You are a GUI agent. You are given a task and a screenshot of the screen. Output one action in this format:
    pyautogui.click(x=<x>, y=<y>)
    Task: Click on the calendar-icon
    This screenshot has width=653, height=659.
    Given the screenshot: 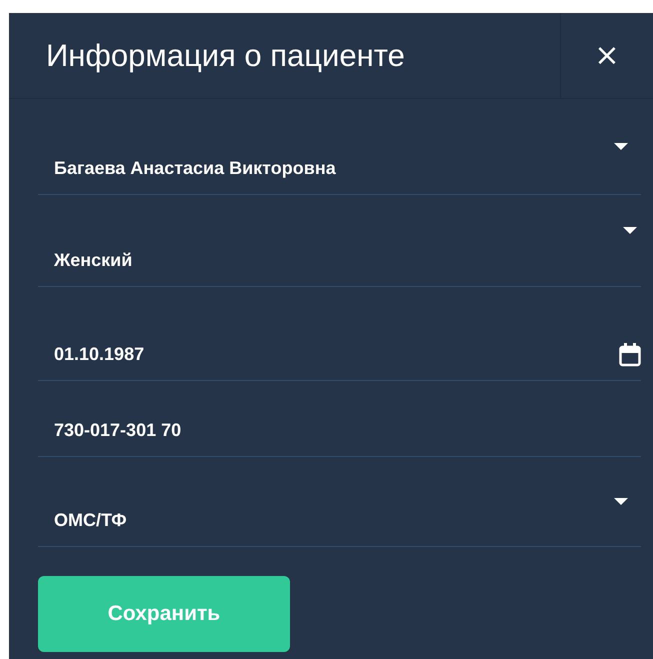 What is the action you would take?
    pyautogui.click(x=630, y=354)
    